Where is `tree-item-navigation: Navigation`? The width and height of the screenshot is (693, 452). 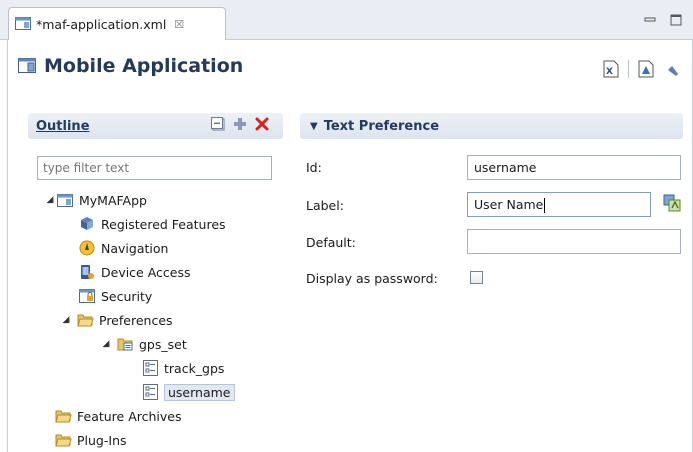 tree-item-navigation: Navigation is located at coordinates (123, 248).